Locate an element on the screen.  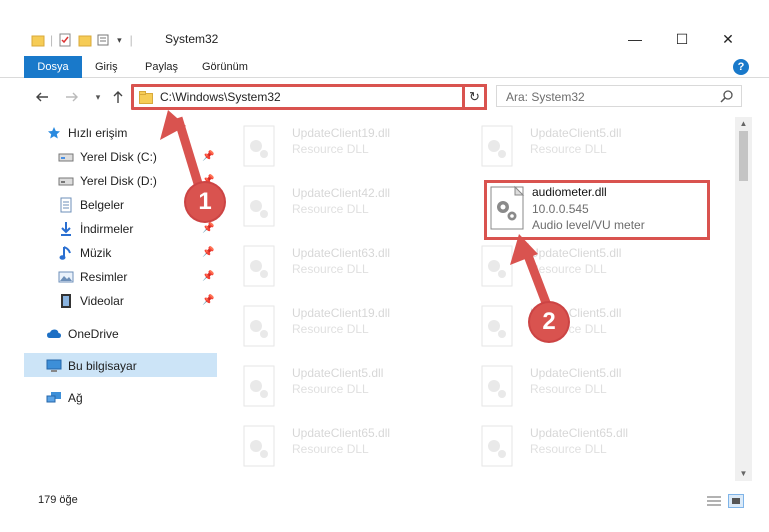
tab-file: Dosya is located at coordinates (53, 67).